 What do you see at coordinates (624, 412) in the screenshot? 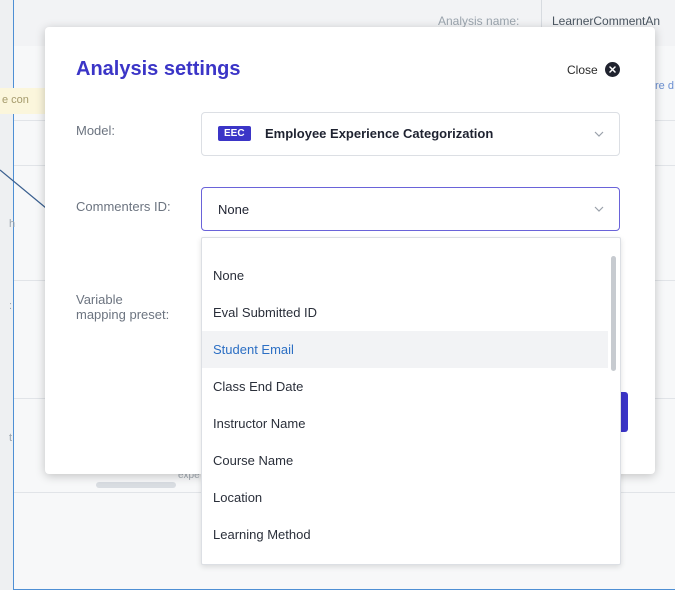
I see `primary-action-button` at bounding box center [624, 412].